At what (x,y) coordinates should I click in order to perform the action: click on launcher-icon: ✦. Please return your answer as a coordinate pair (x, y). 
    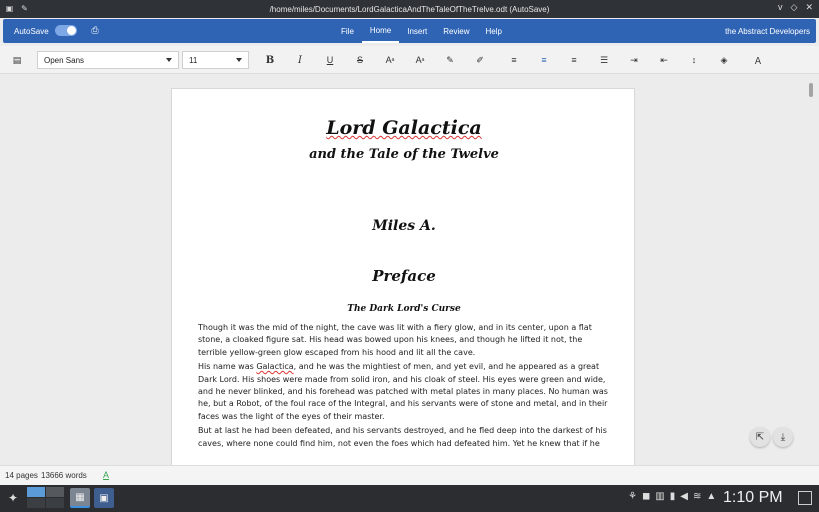
    Looking at the image, I should click on (13, 498).